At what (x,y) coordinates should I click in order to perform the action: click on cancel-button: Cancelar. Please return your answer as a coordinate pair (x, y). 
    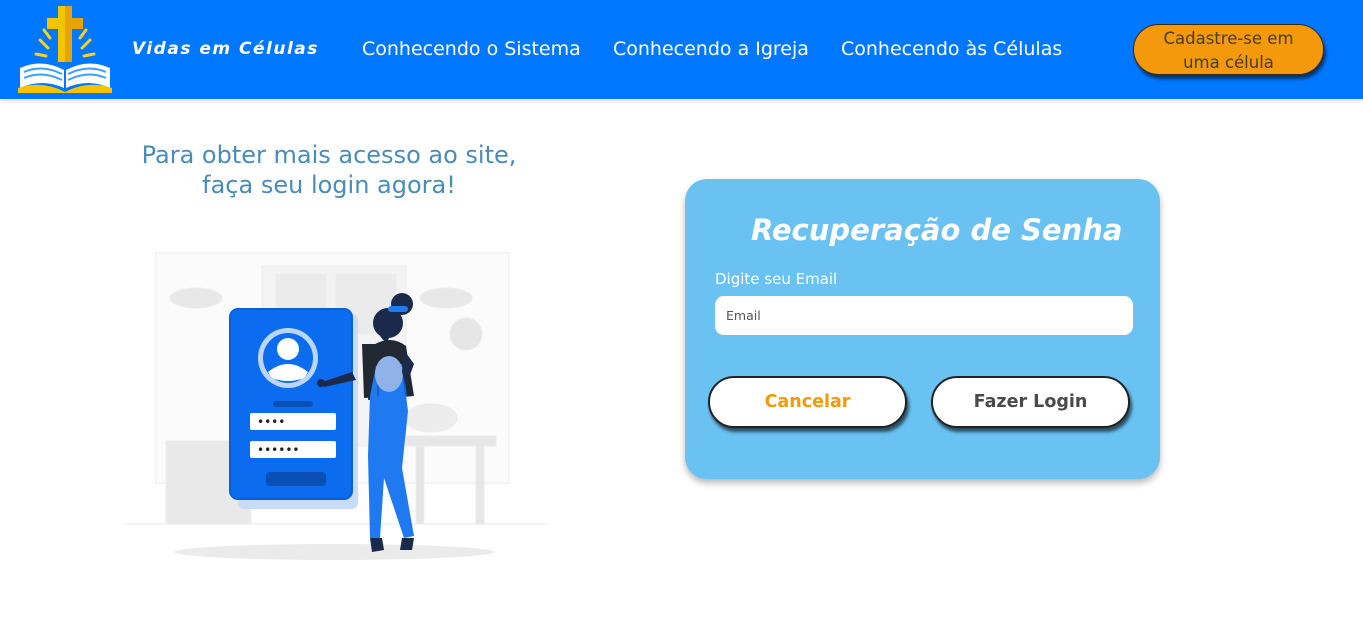
    Looking at the image, I should click on (807, 402).